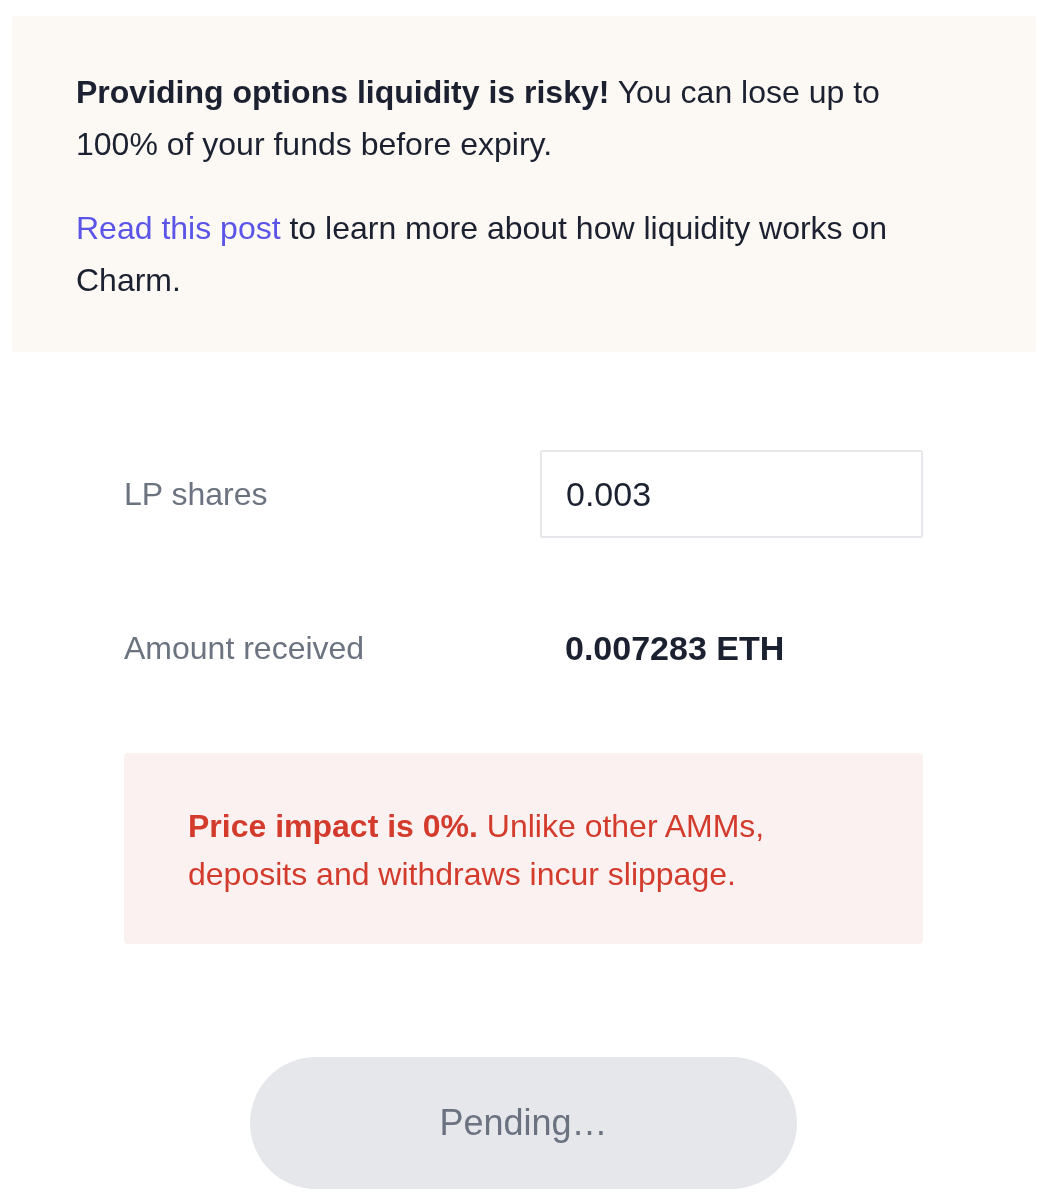 The width and height of the screenshot is (1050, 1204). What do you see at coordinates (477, 850) in the screenshot?
I see `notice-text: Price impact is 0%. Unlike other AMMs, deposits and withdraws incur slippage.` at bounding box center [477, 850].